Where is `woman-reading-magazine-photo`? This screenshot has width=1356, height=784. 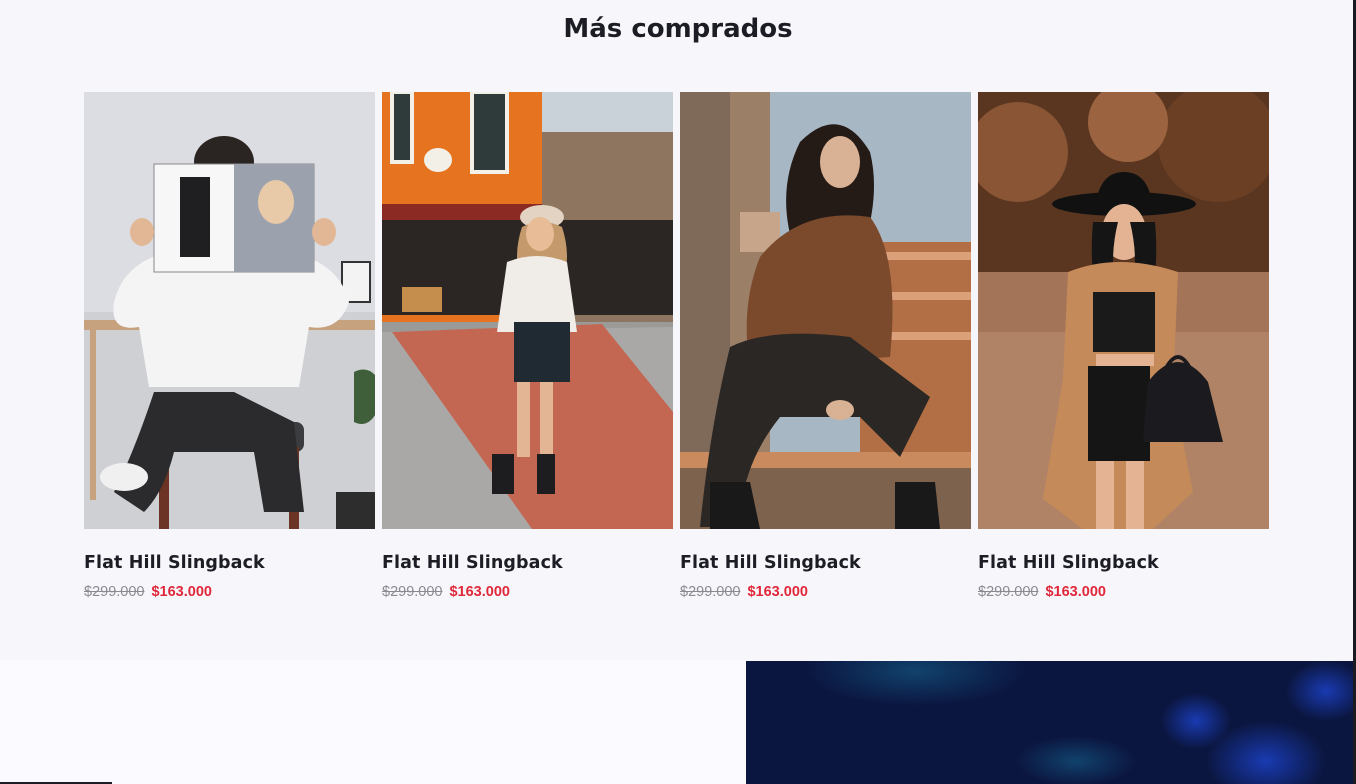 woman-reading-magazine-photo is located at coordinates (229, 310).